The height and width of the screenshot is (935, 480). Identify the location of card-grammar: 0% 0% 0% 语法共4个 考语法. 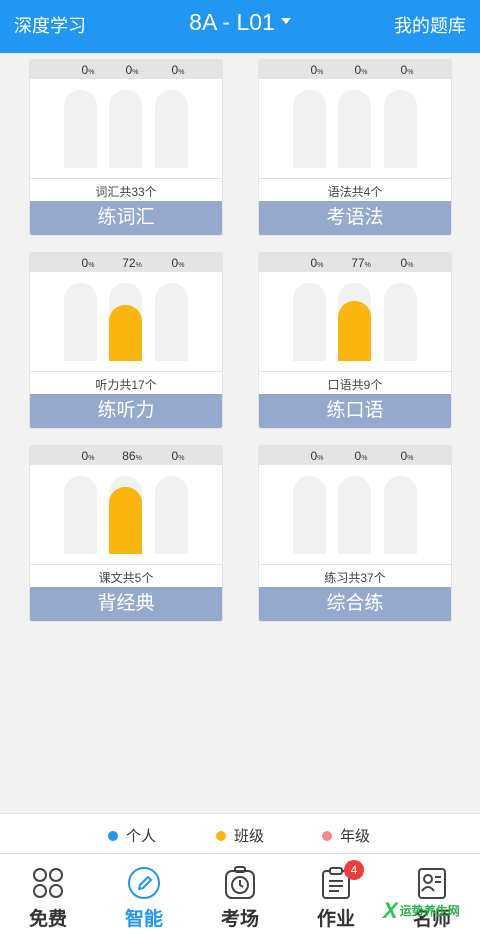
(355, 147).